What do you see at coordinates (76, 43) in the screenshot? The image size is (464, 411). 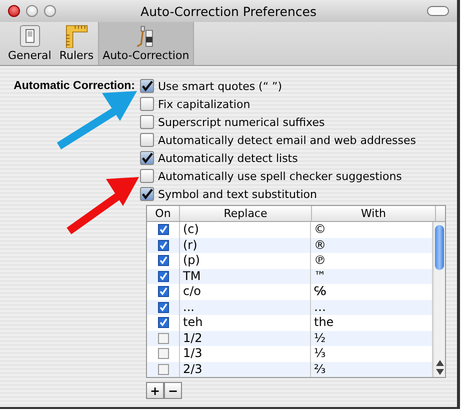 I see `toolbar-tab: Rulers` at bounding box center [76, 43].